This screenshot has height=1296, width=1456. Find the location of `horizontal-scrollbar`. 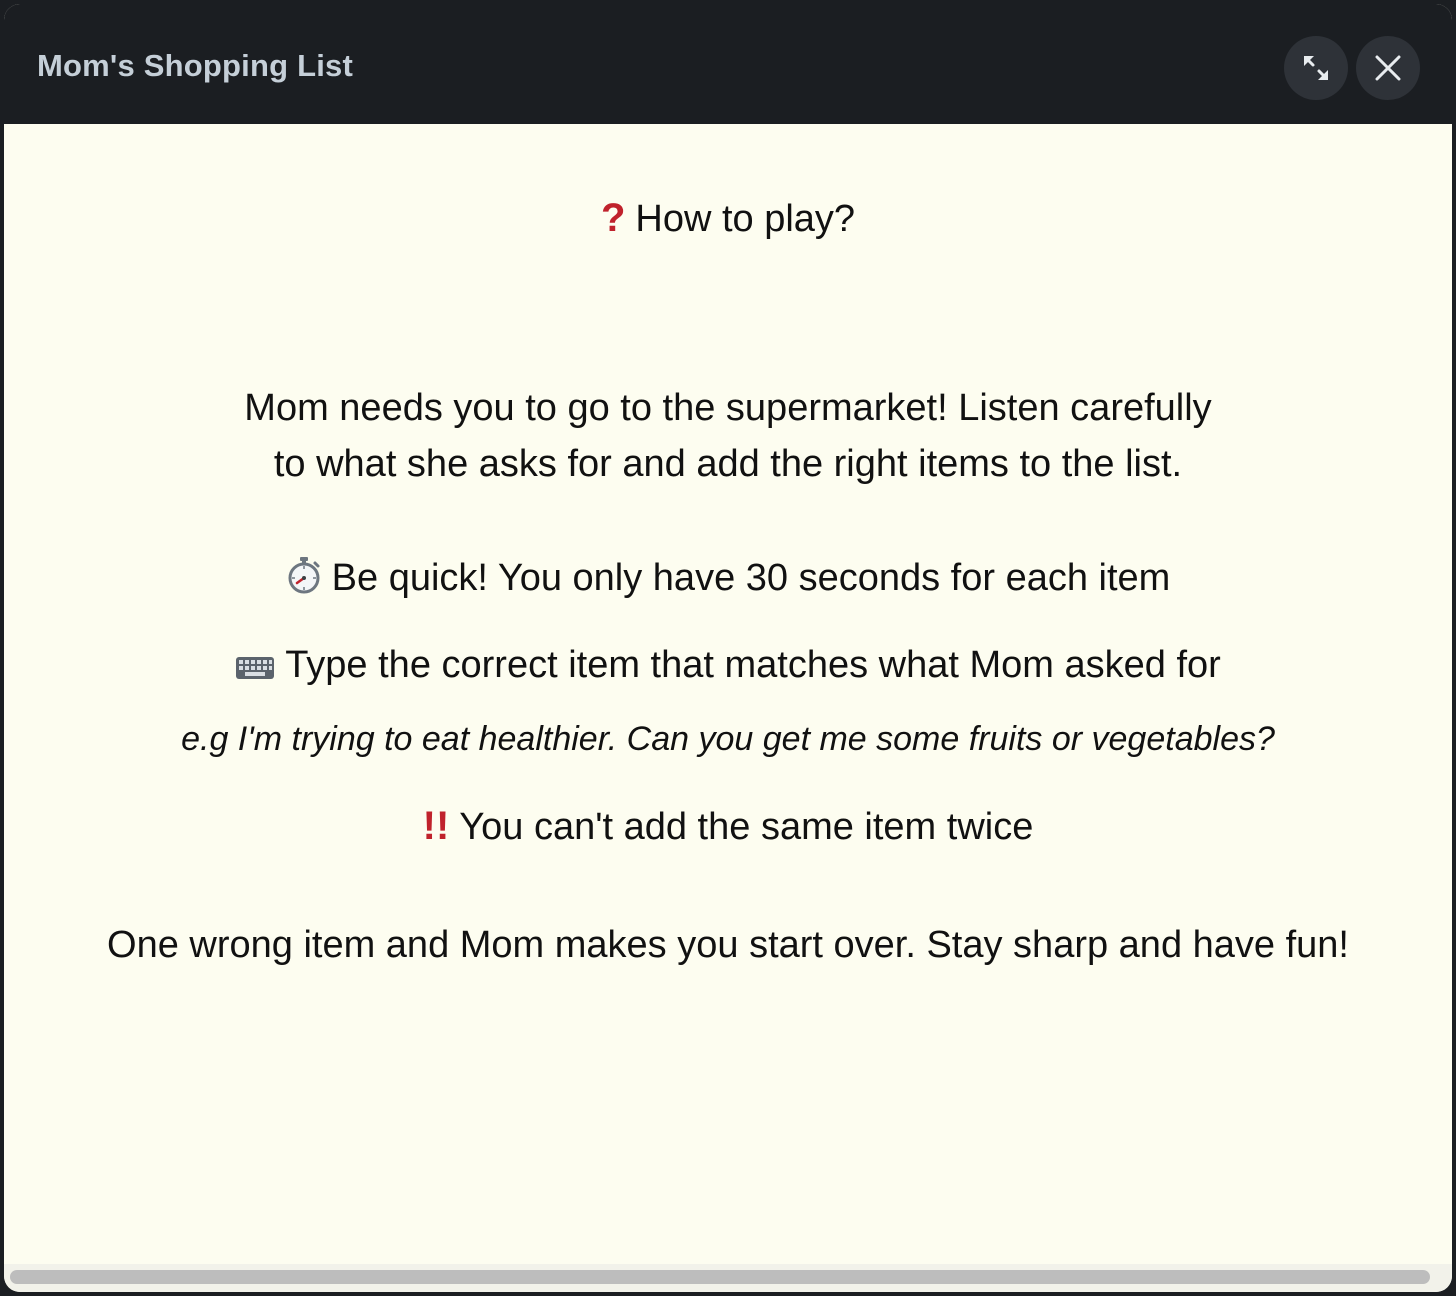

horizontal-scrollbar is located at coordinates (728, 1278).